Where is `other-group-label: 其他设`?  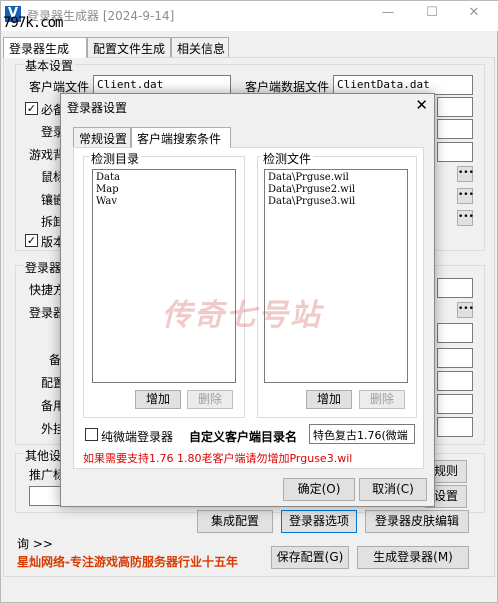 other-group-label: 其他设 is located at coordinates (43, 455).